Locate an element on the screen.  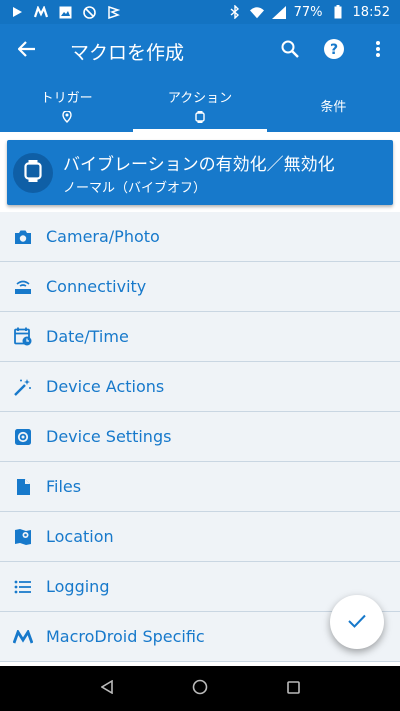
battery-percent: 77% is located at coordinates (308, 12).